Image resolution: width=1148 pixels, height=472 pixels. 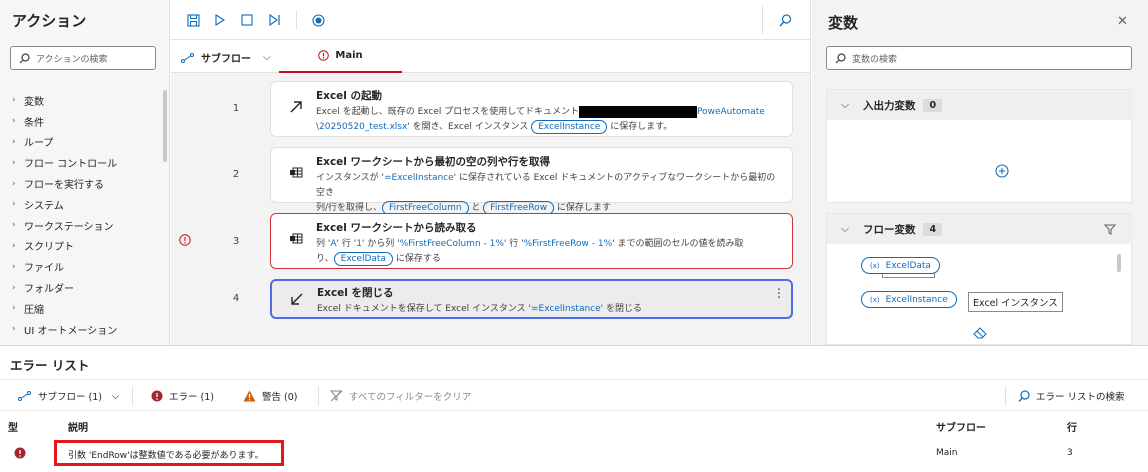 I want to click on run-icon, so click(x=220, y=20).